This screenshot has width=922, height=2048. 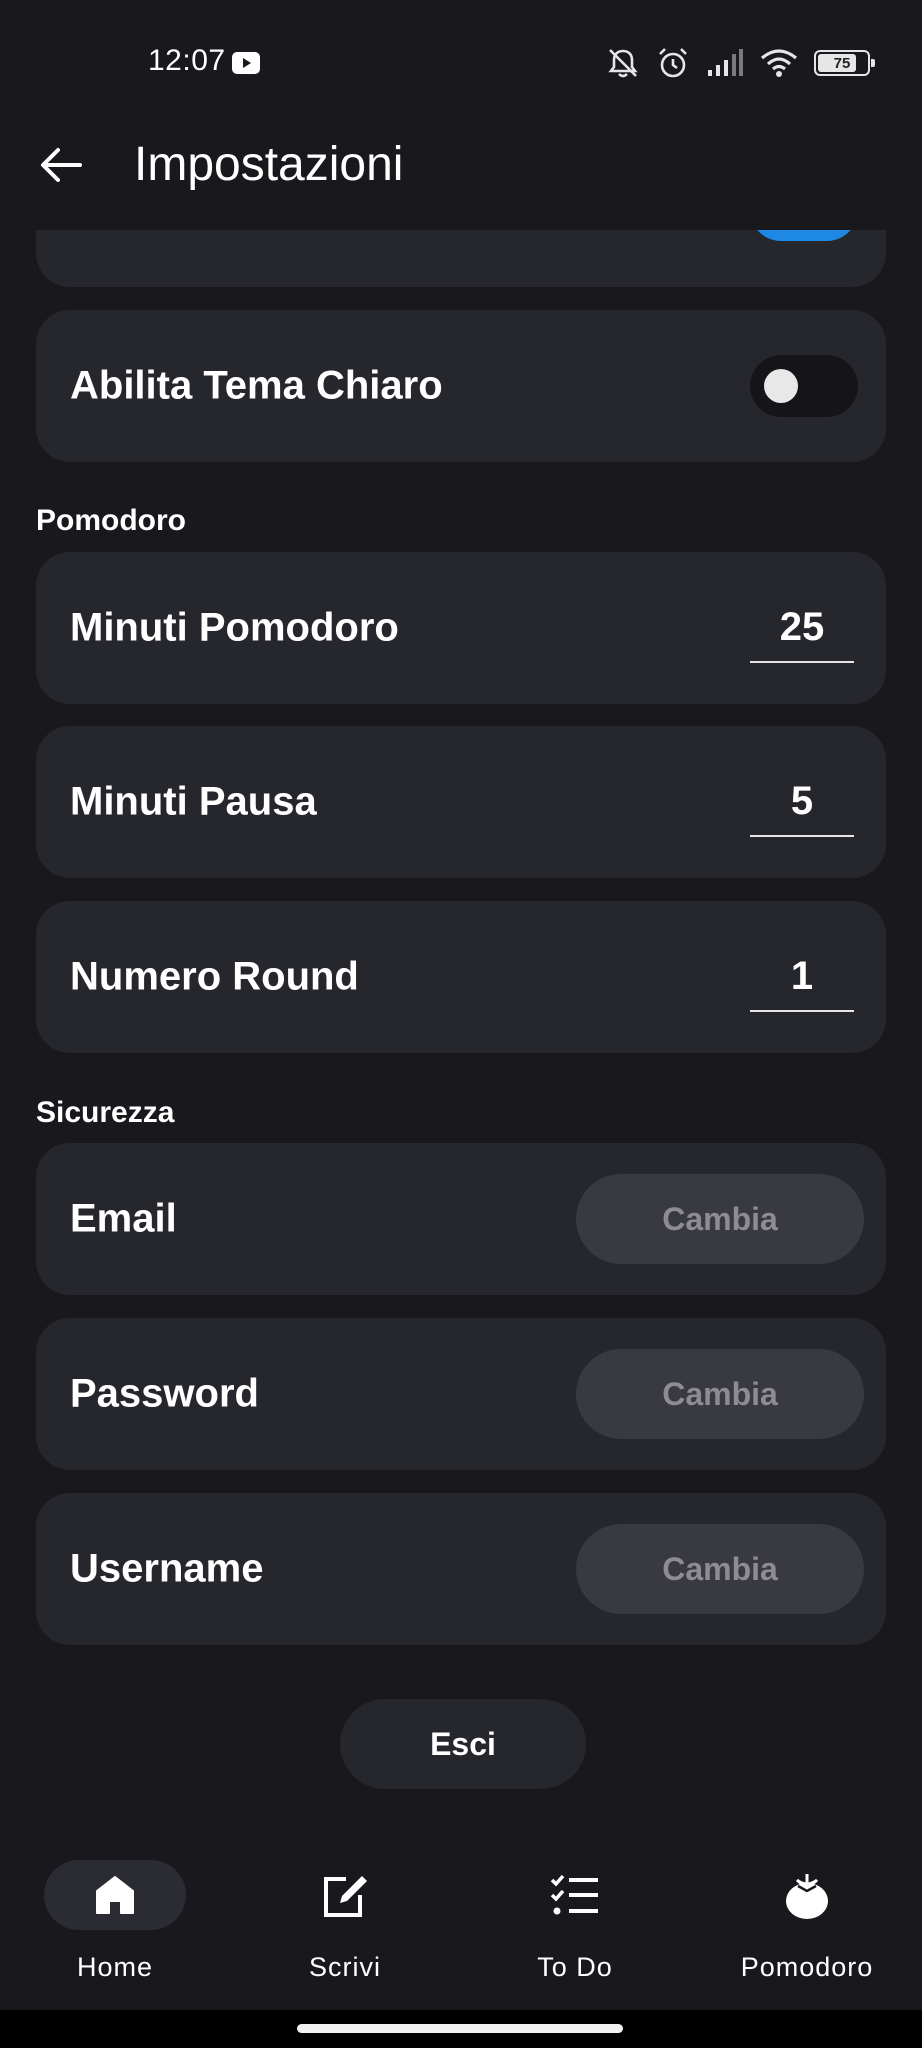 What do you see at coordinates (234, 627) in the screenshot?
I see `pomodoro-minutes-label: Minuti Pomodoro` at bounding box center [234, 627].